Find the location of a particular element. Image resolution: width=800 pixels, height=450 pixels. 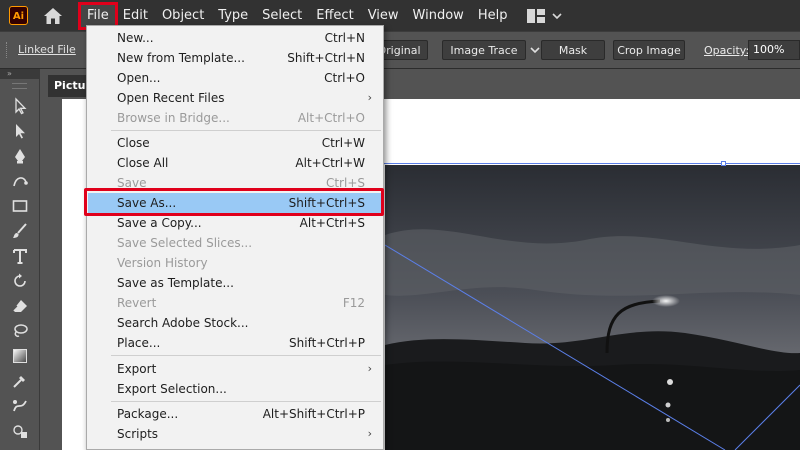

mask-button: Mask is located at coordinates (573, 50).